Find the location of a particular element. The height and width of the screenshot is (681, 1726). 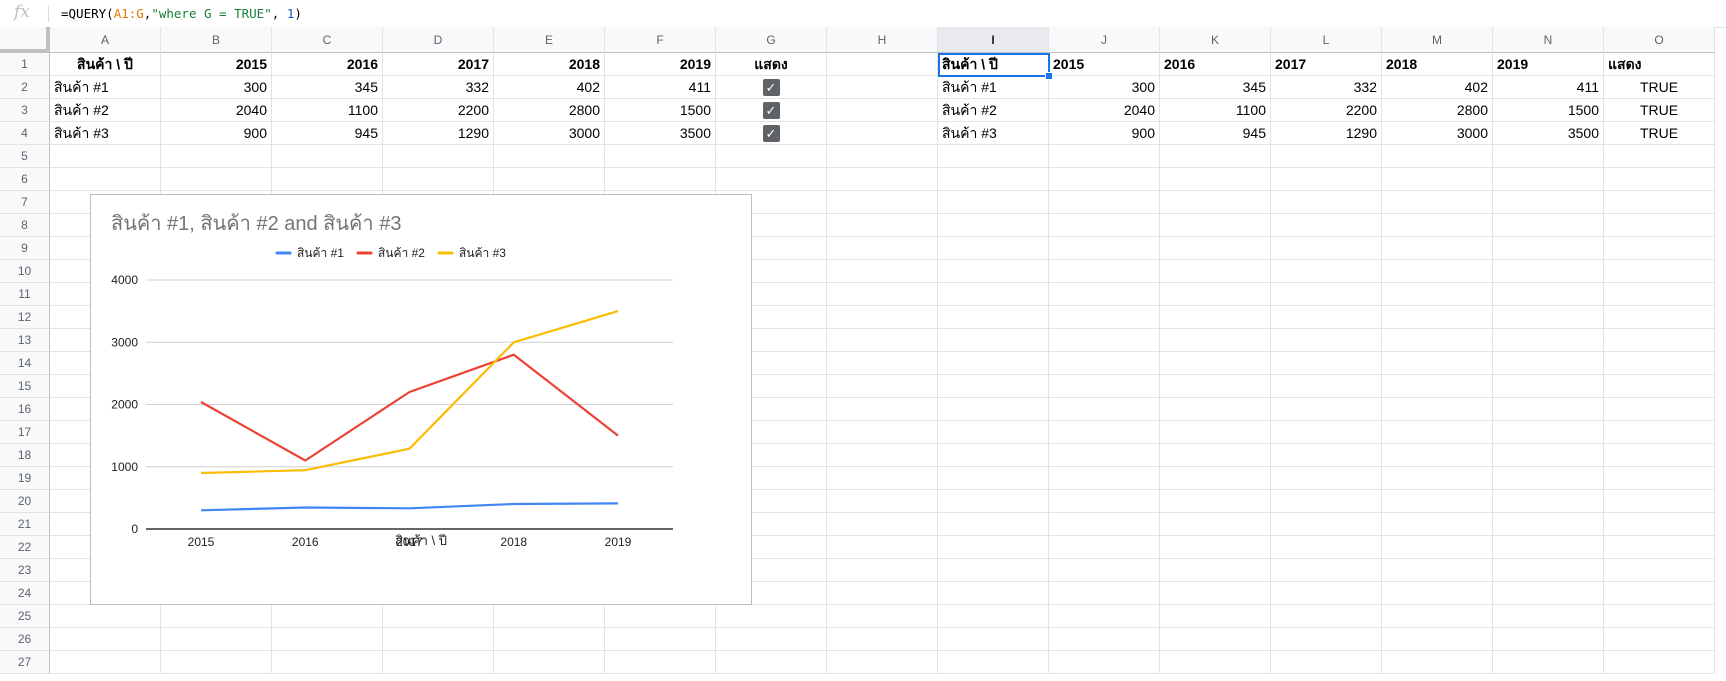

source-value-cell: 3000 is located at coordinates (549, 133).